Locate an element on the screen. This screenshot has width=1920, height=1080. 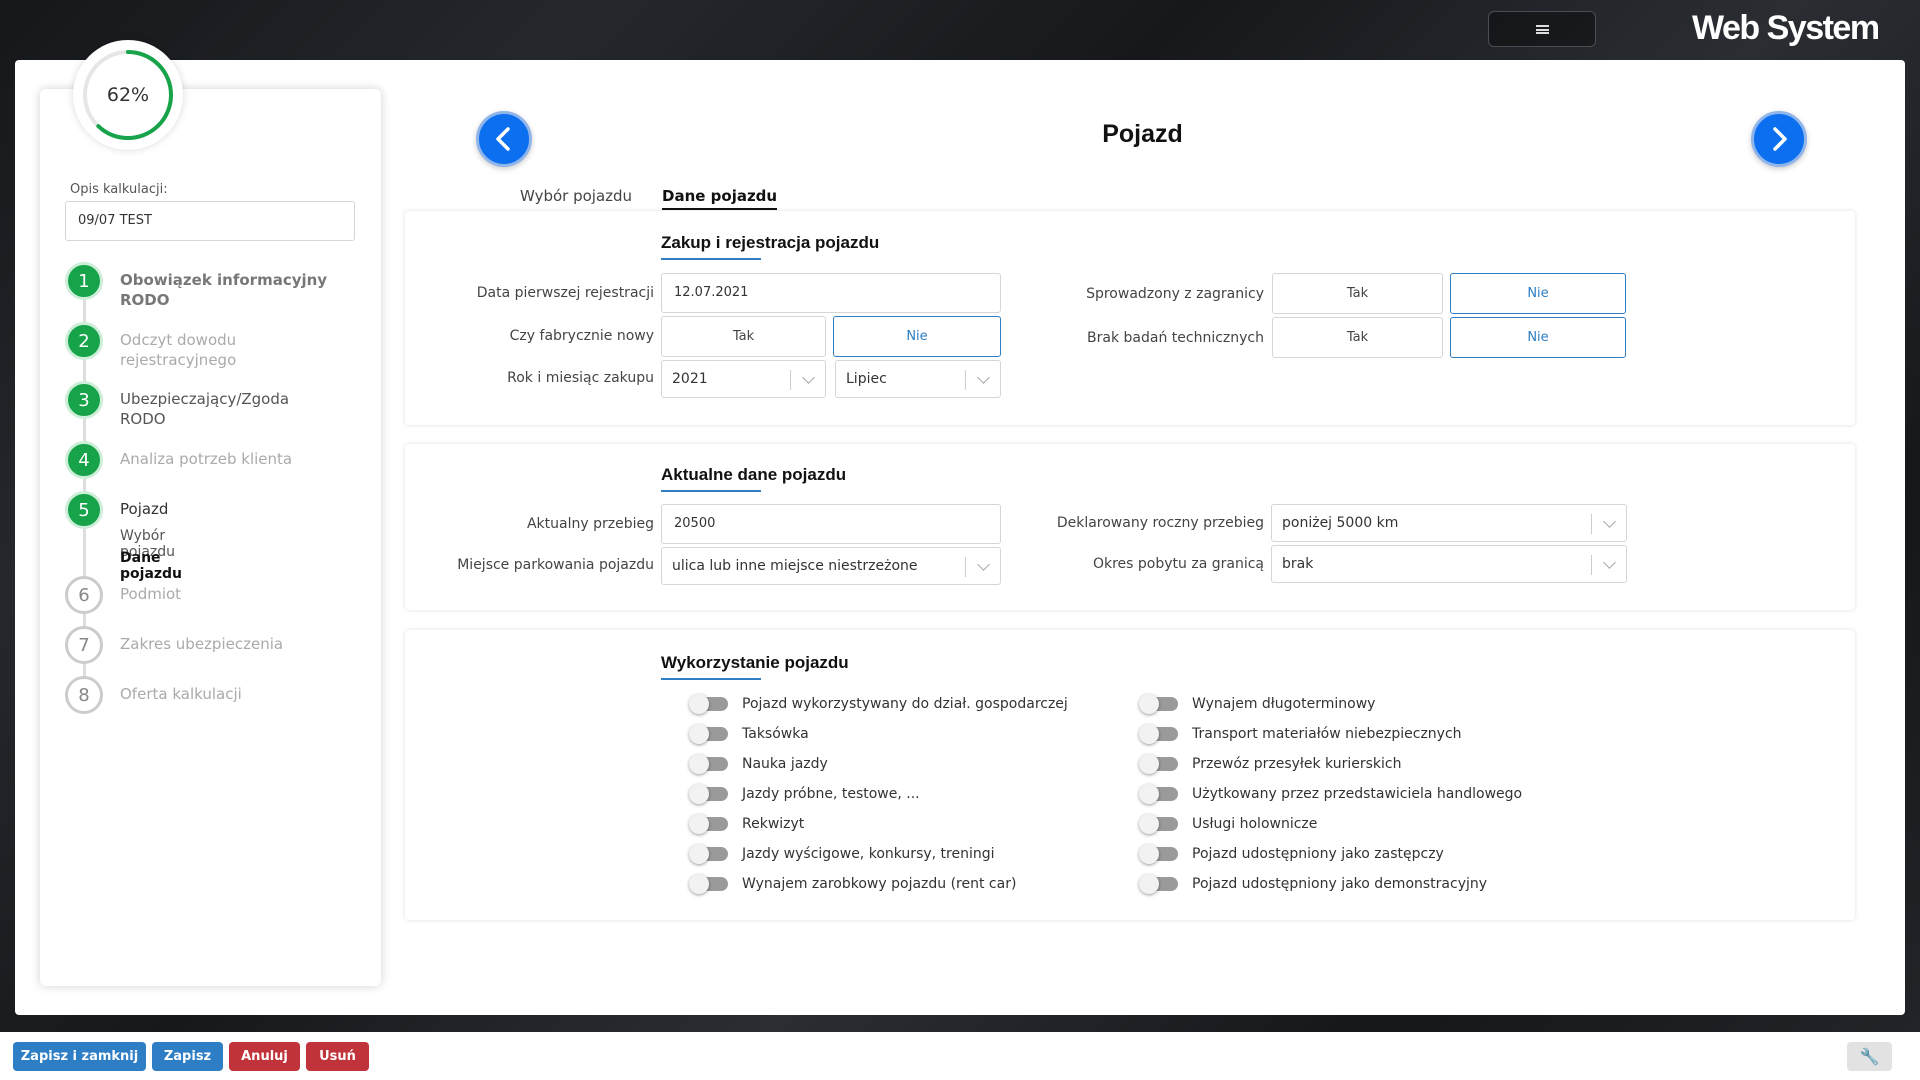
parking-value: ulica lub inne miejsce niestrzeżone is located at coordinates (795, 566).